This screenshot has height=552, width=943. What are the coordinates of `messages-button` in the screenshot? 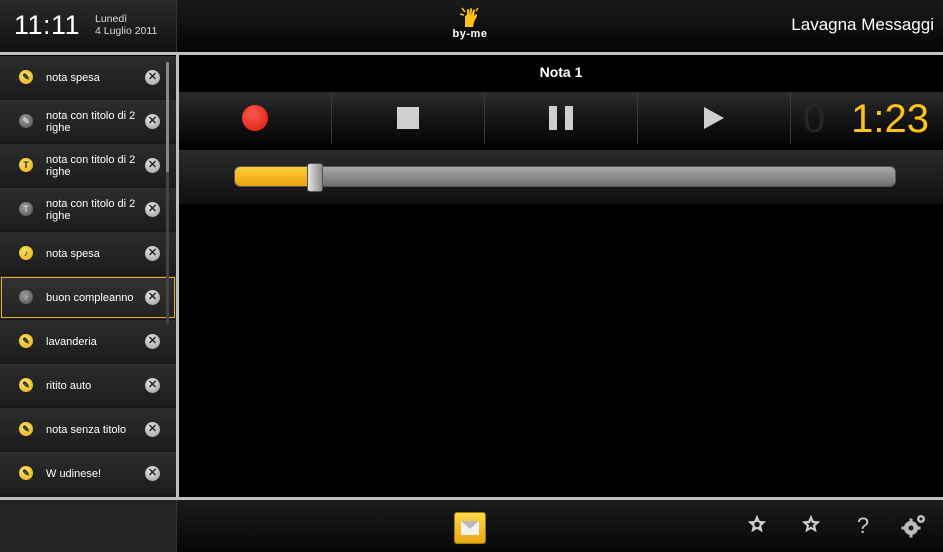 It's located at (470, 528).